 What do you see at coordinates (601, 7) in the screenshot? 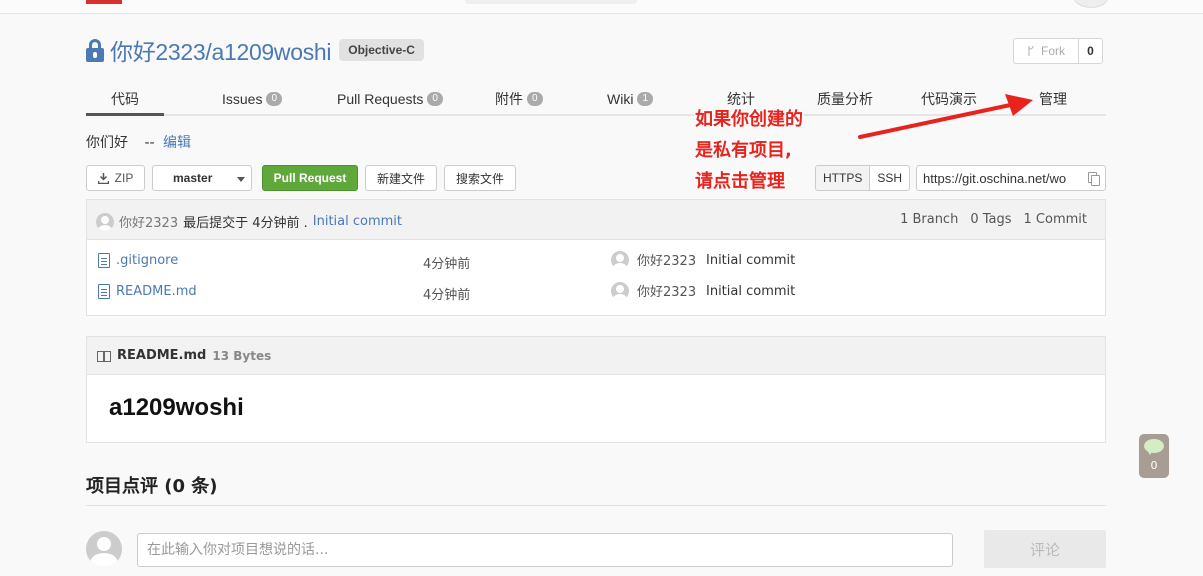
I see `top-navbar` at bounding box center [601, 7].